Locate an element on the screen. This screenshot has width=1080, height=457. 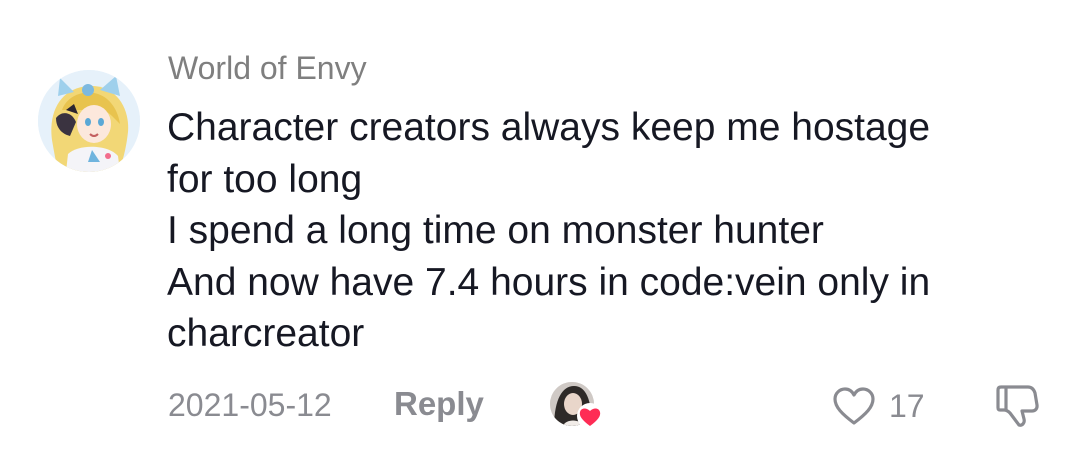
like-count: 17 is located at coordinates (907, 406).